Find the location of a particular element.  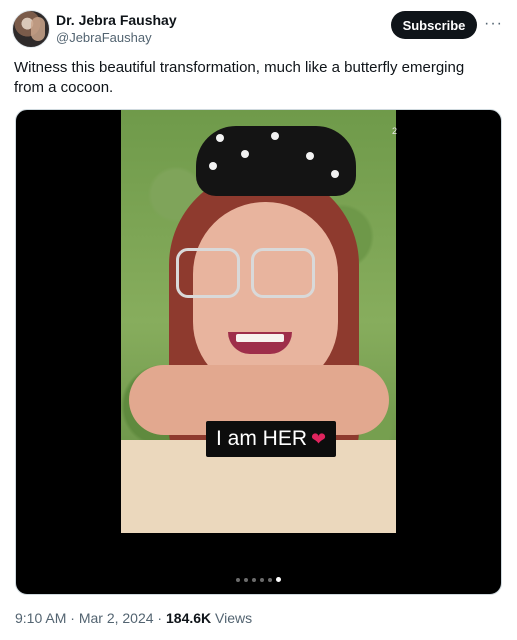

author-handle: @JebraFaushay is located at coordinates (116, 38).